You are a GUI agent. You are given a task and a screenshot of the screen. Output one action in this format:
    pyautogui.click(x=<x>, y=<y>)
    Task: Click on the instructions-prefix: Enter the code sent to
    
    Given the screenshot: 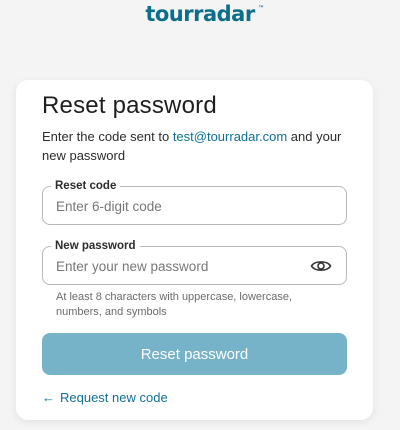 What is the action you would take?
    pyautogui.click(x=107, y=136)
    